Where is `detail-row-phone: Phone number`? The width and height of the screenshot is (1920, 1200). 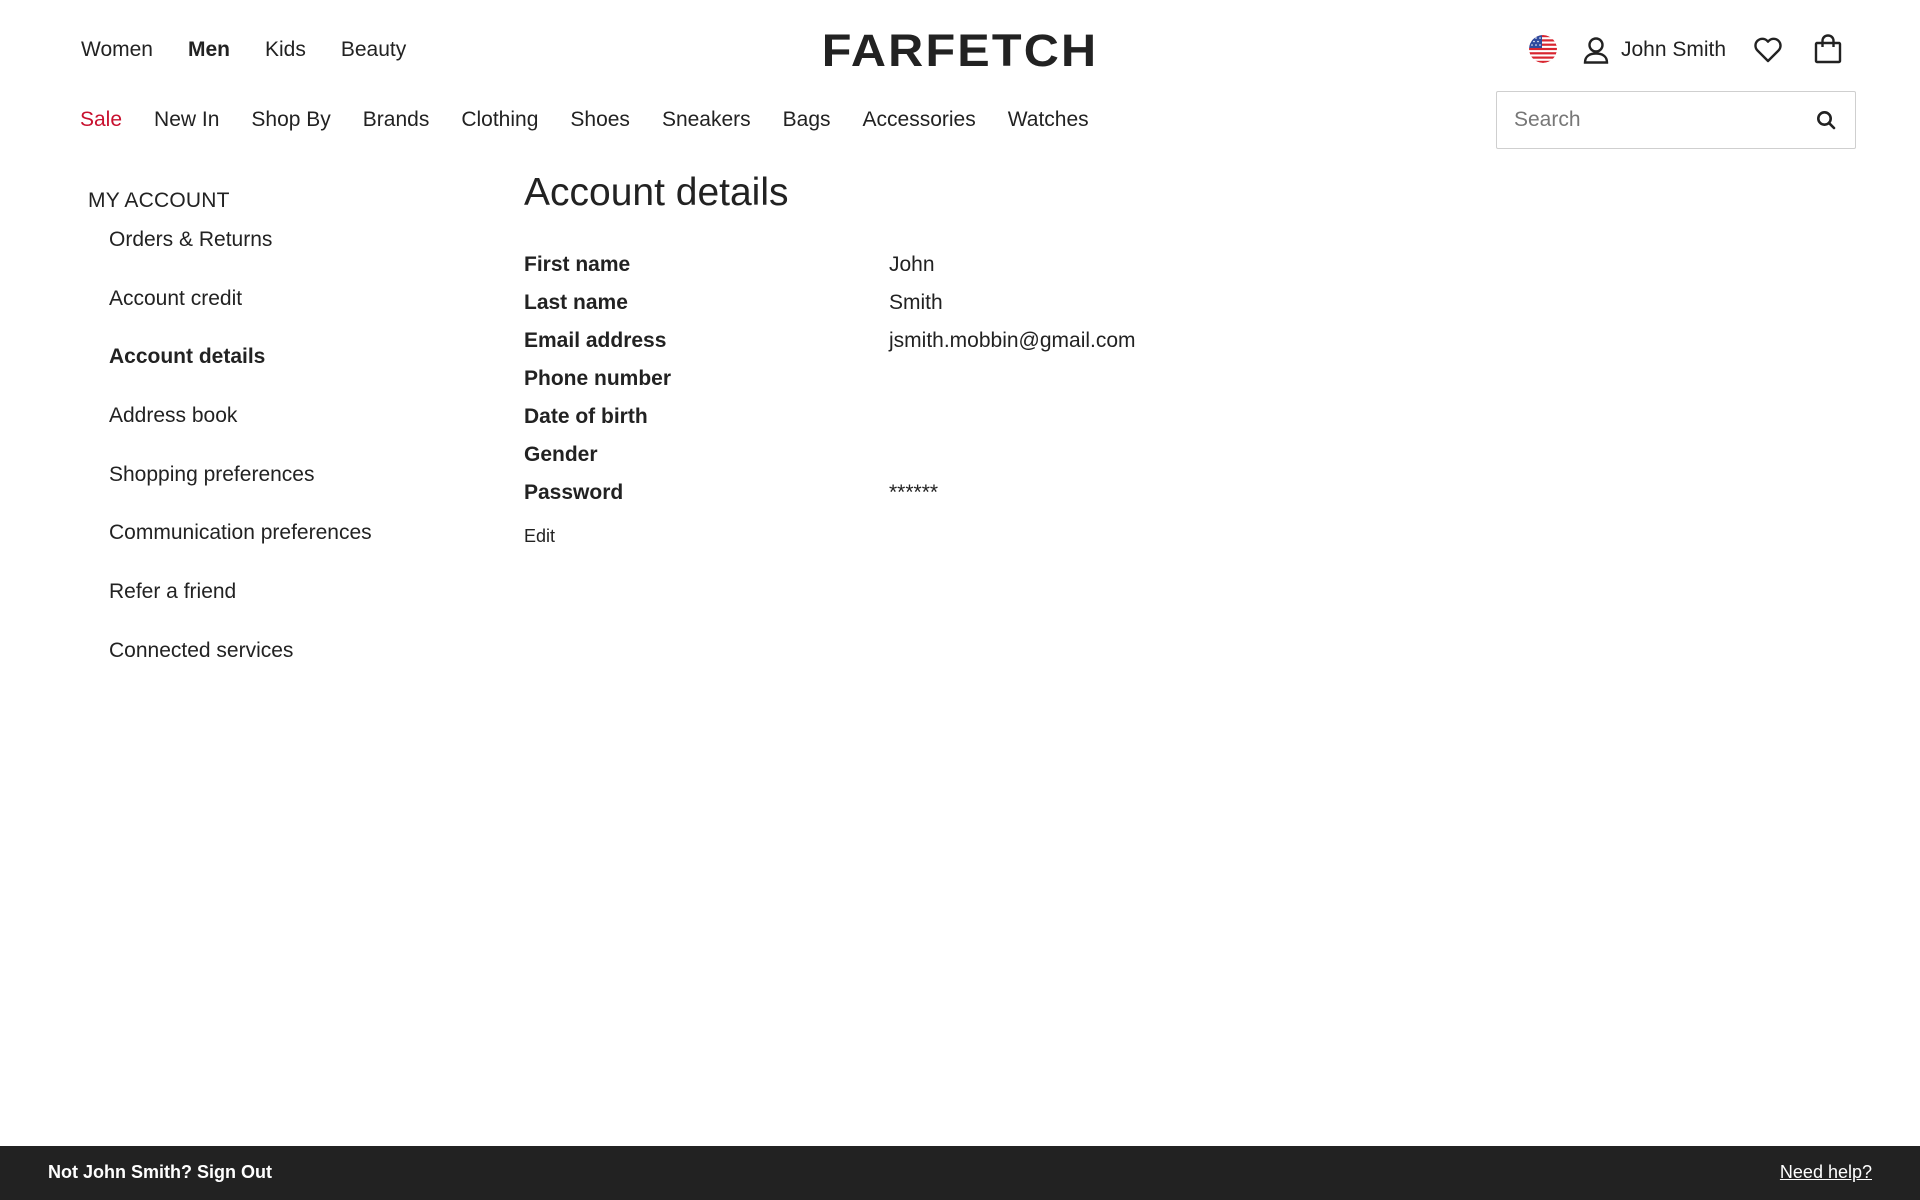
detail-row-phone: Phone number is located at coordinates (1174, 379).